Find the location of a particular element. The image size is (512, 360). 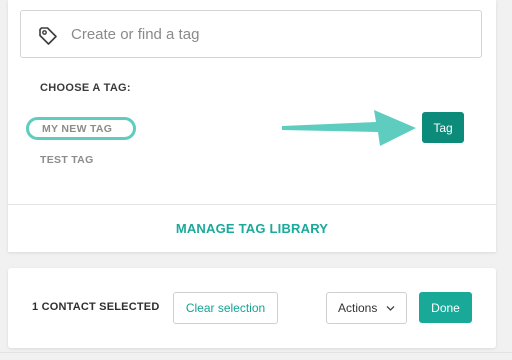

manage-tag-library-link: MANAGE TAG LIBRARY is located at coordinates (252, 228).